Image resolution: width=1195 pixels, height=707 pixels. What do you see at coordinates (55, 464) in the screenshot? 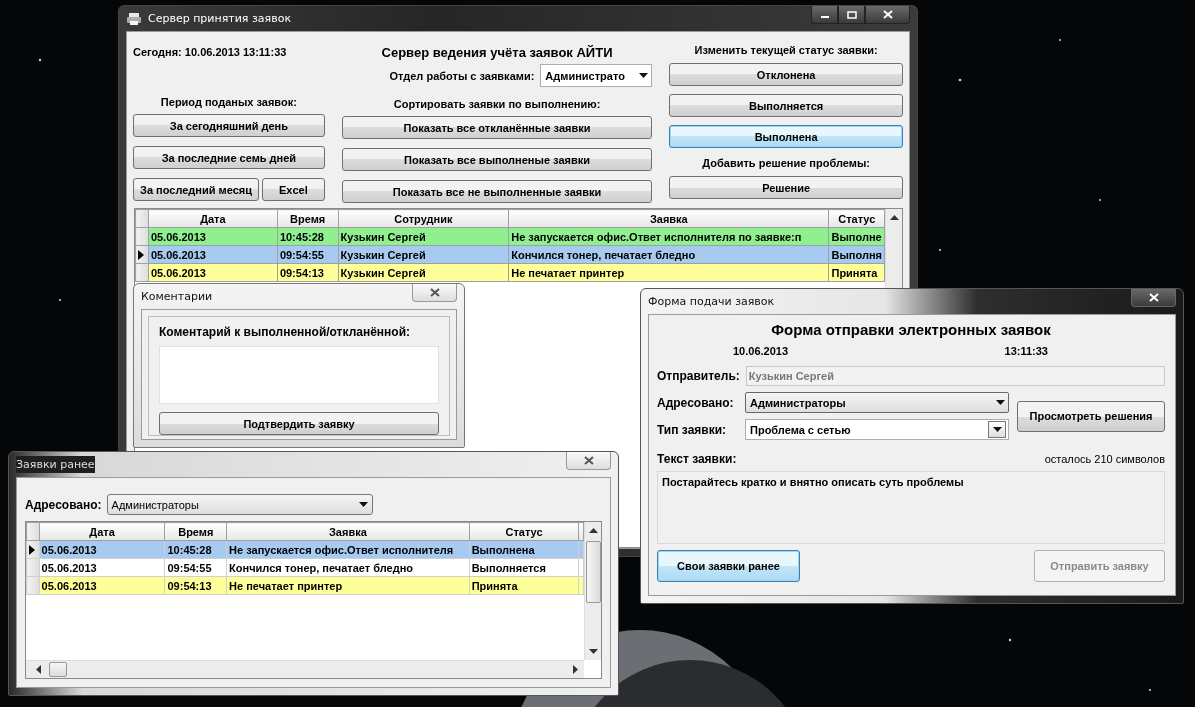
I see `window-title: Заявки ранее` at bounding box center [55, 464].